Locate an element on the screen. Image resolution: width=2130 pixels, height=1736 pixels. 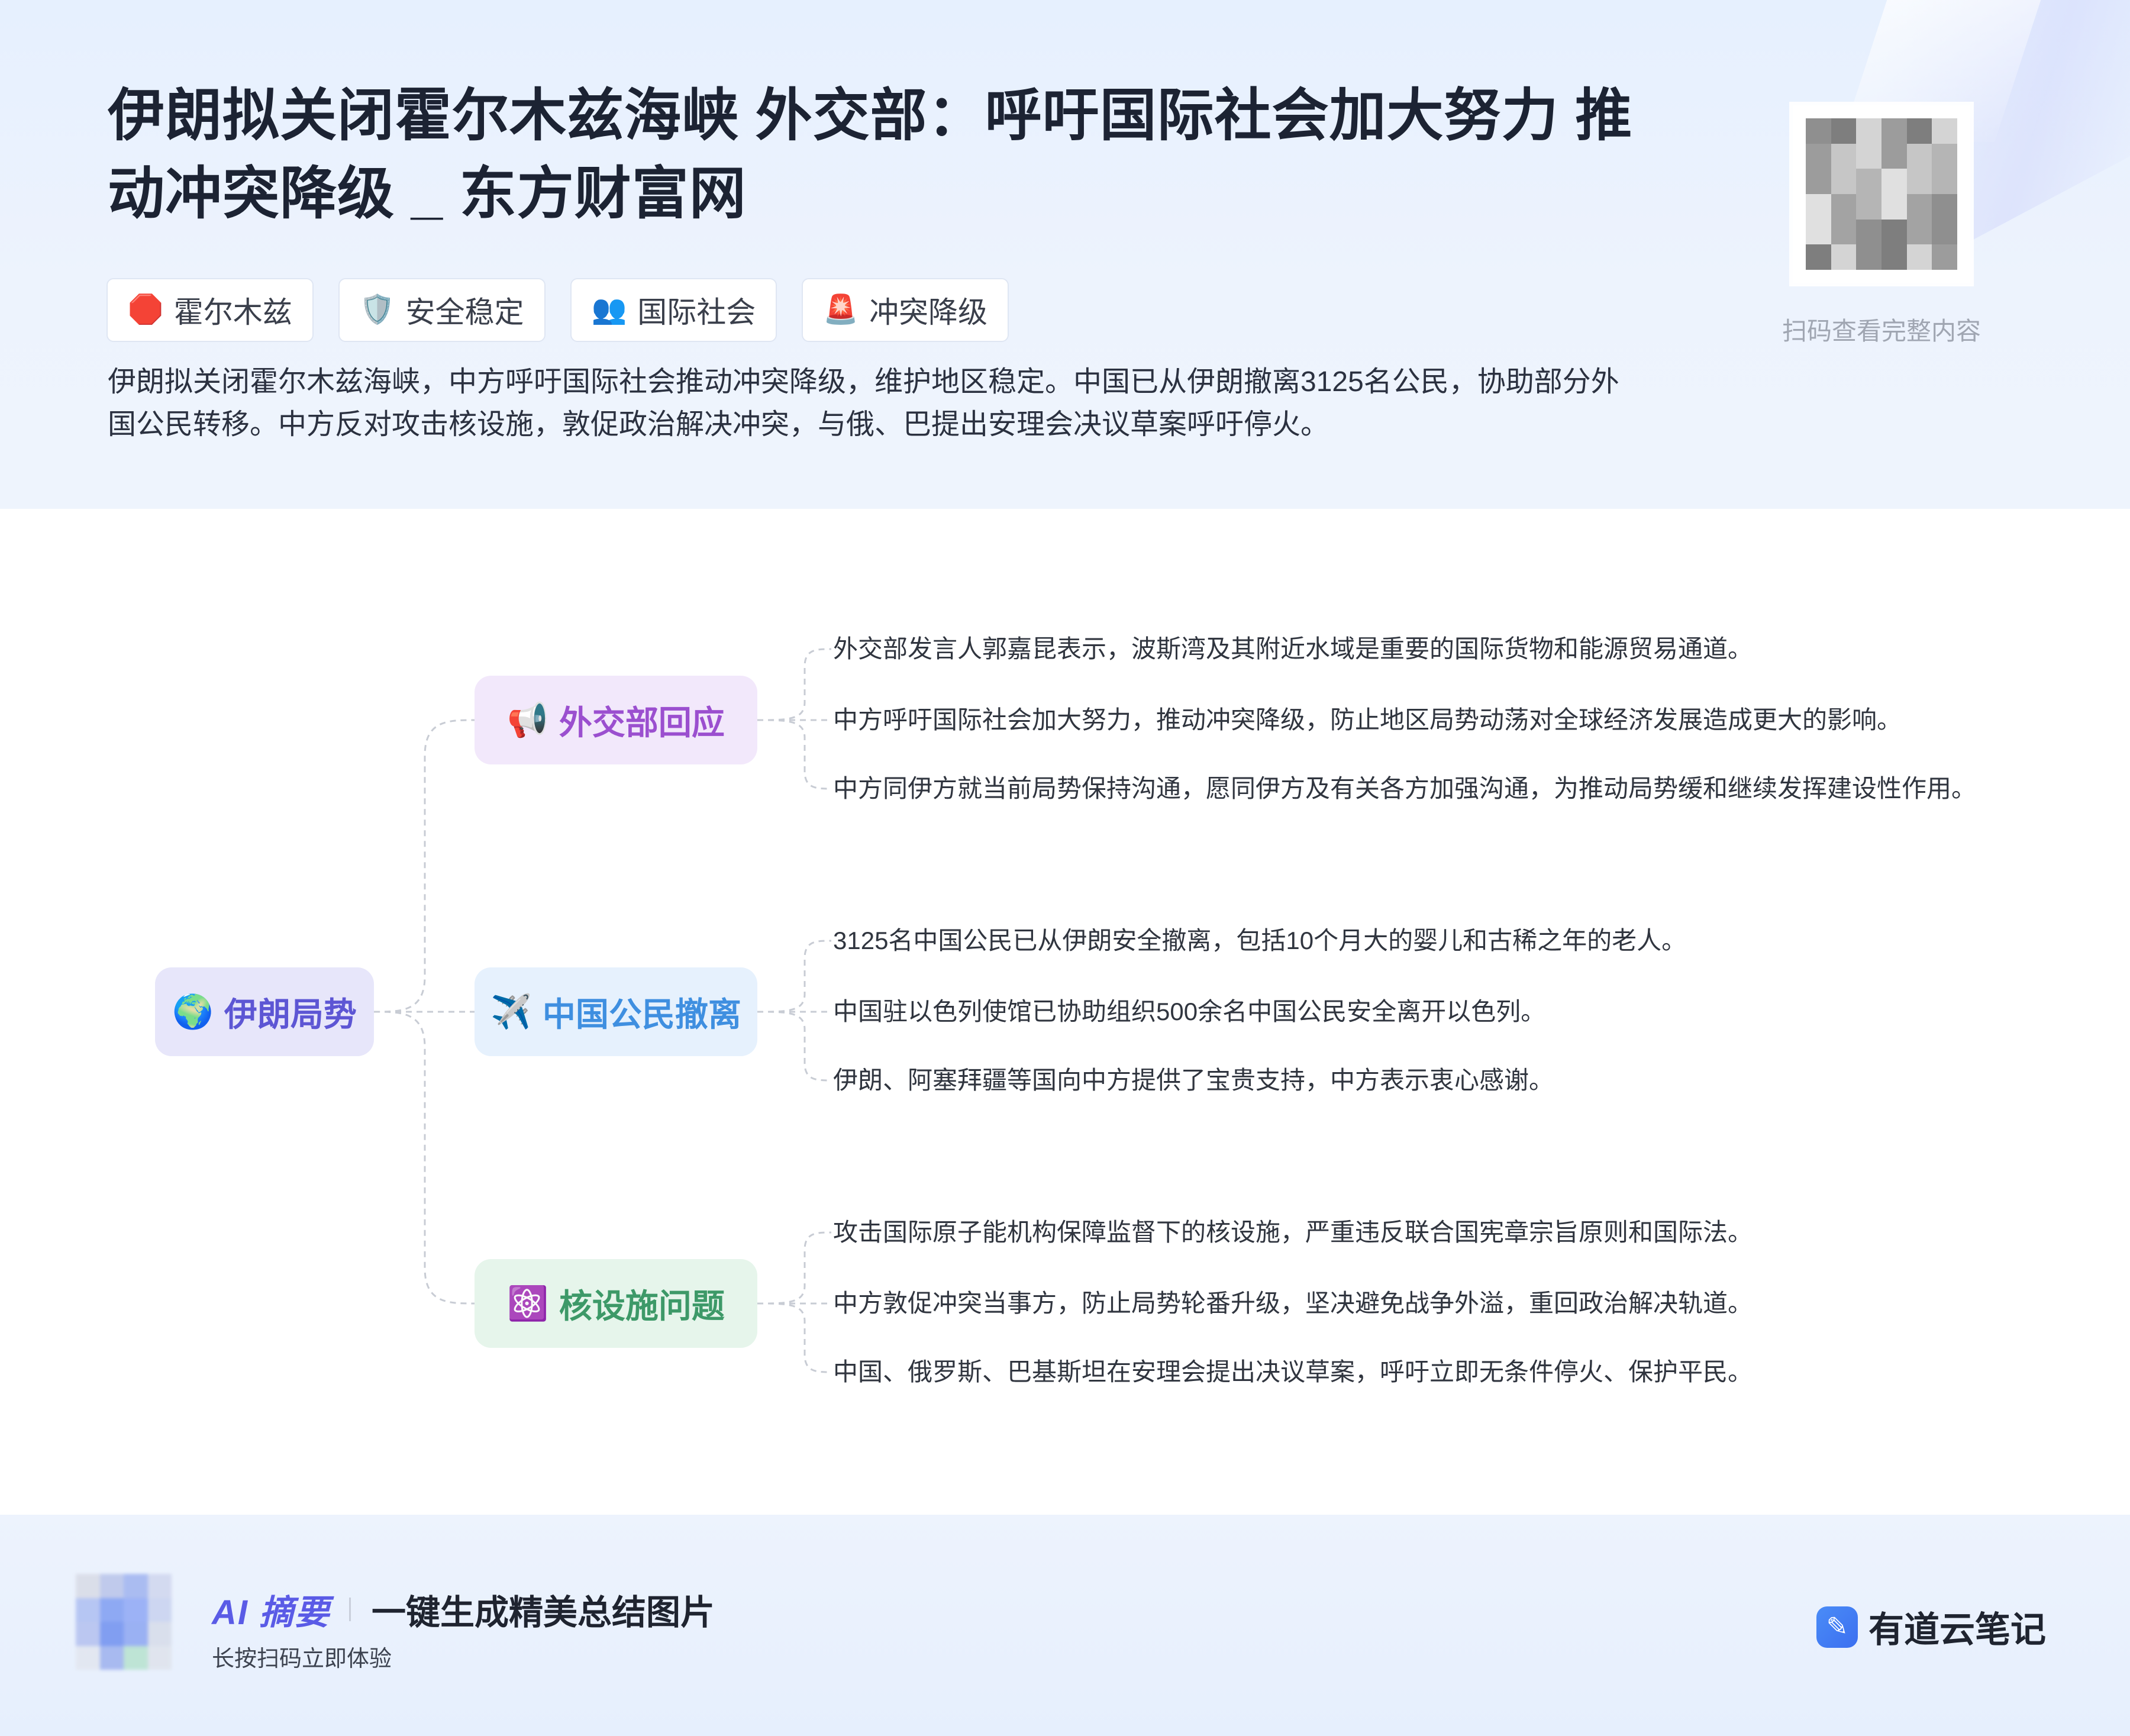
brand-logo: ✎ 有道云笔记 is located at coordinates (1931, 1627).